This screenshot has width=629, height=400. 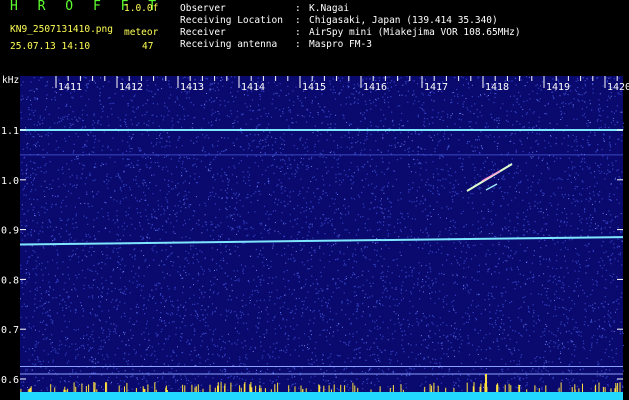 I want to click on info-key: Observer, so click(x=203, y=8).